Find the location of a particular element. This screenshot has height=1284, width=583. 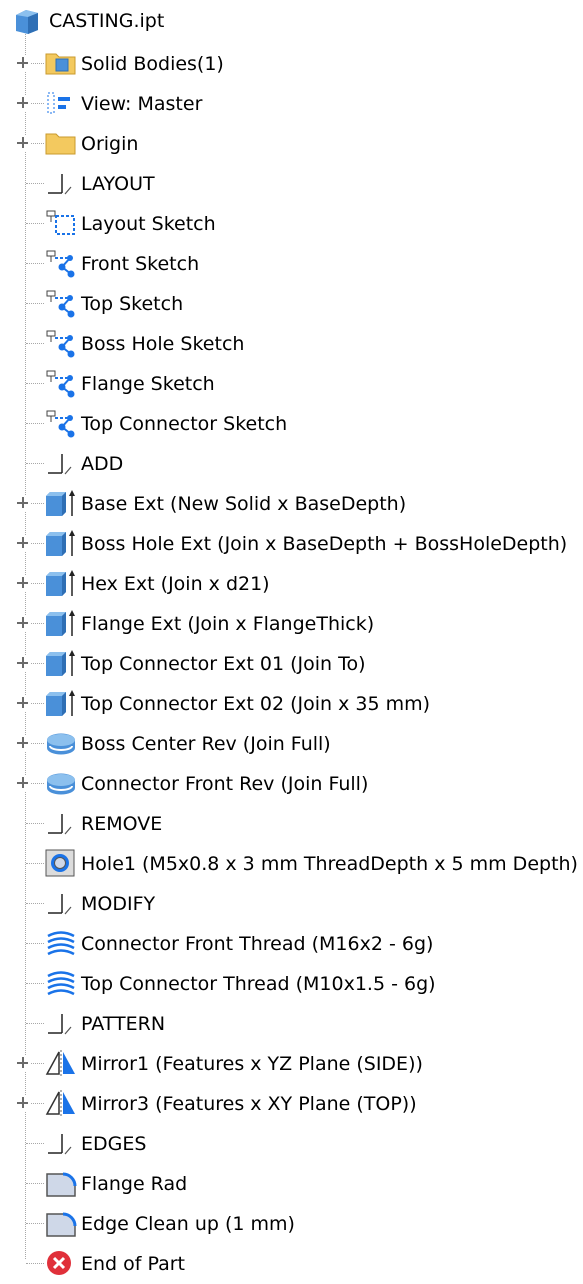

tree-item-layout-sketch: Layout Sketch is located at coordinates (291, 224).